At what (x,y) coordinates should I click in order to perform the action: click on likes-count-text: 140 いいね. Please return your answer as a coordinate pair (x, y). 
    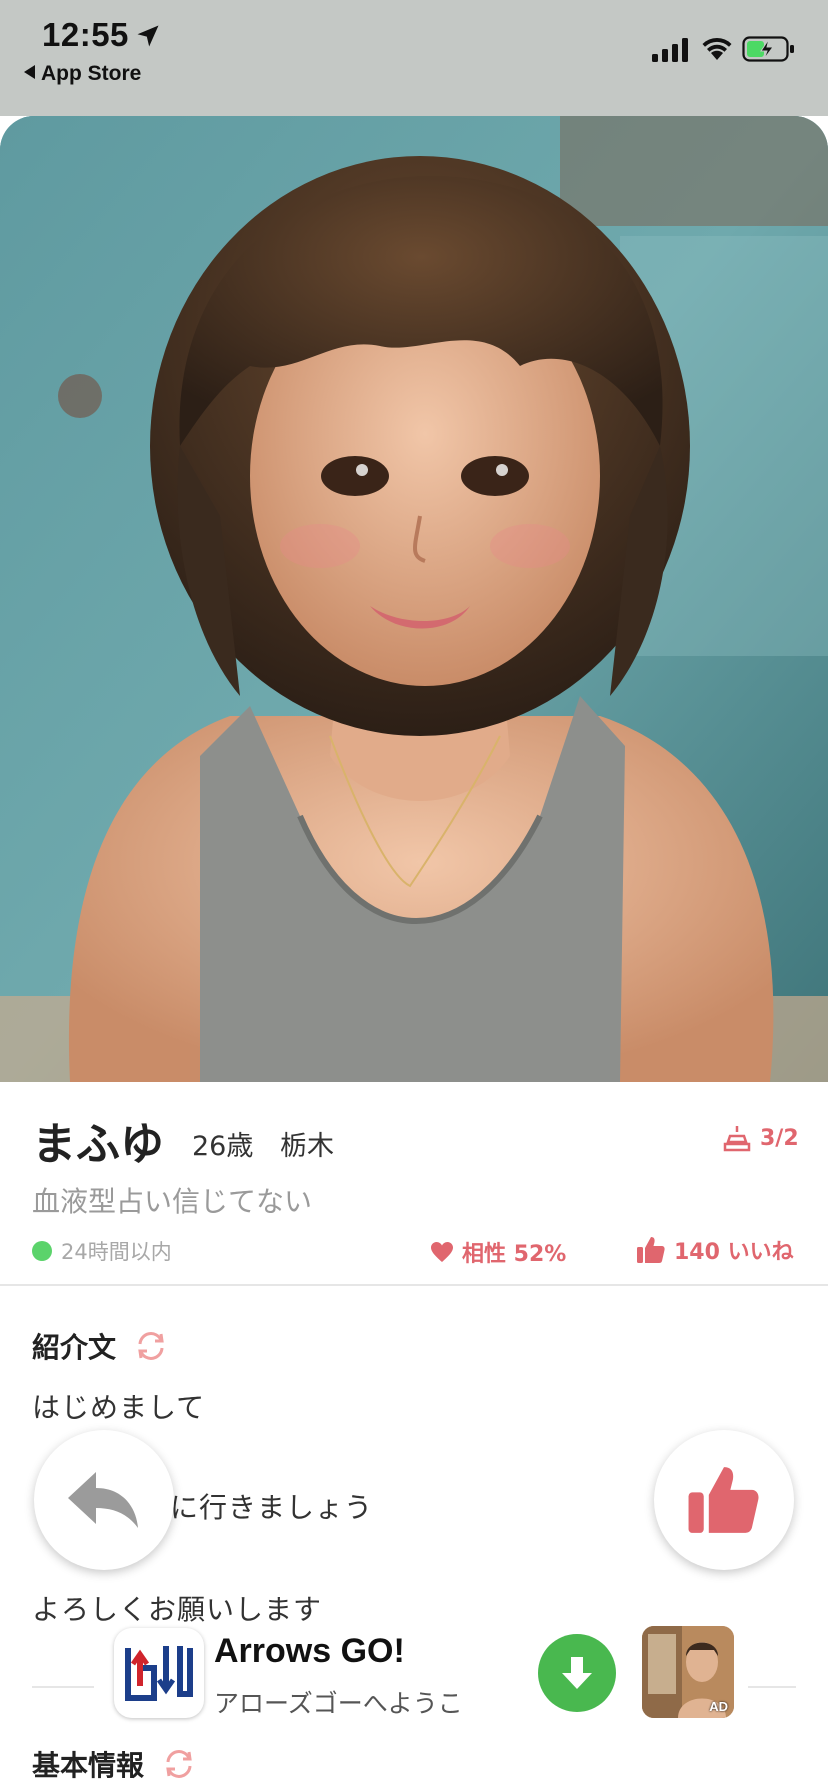
    Looking at the image, I should click on (734, 1252).